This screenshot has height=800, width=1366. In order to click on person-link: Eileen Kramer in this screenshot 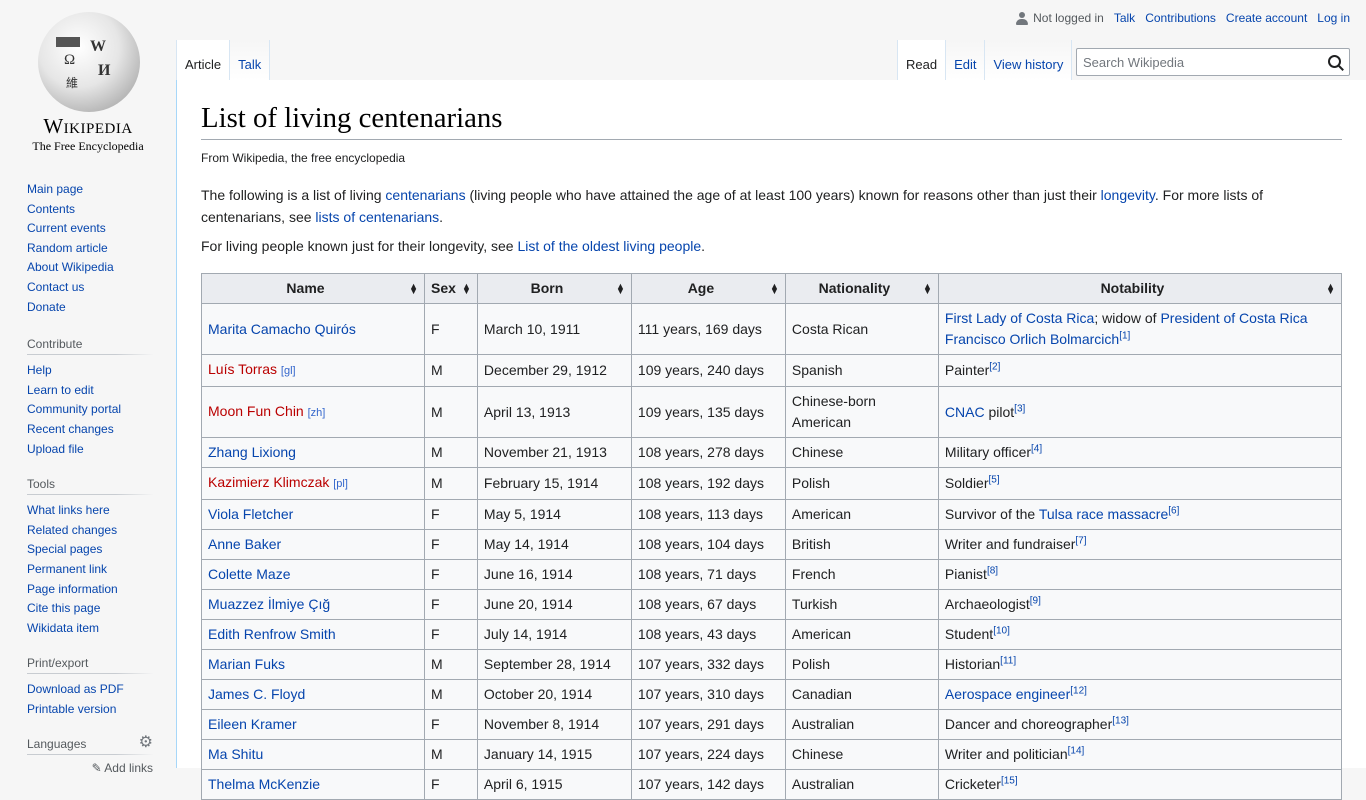, I will do `click(252, 724)`.